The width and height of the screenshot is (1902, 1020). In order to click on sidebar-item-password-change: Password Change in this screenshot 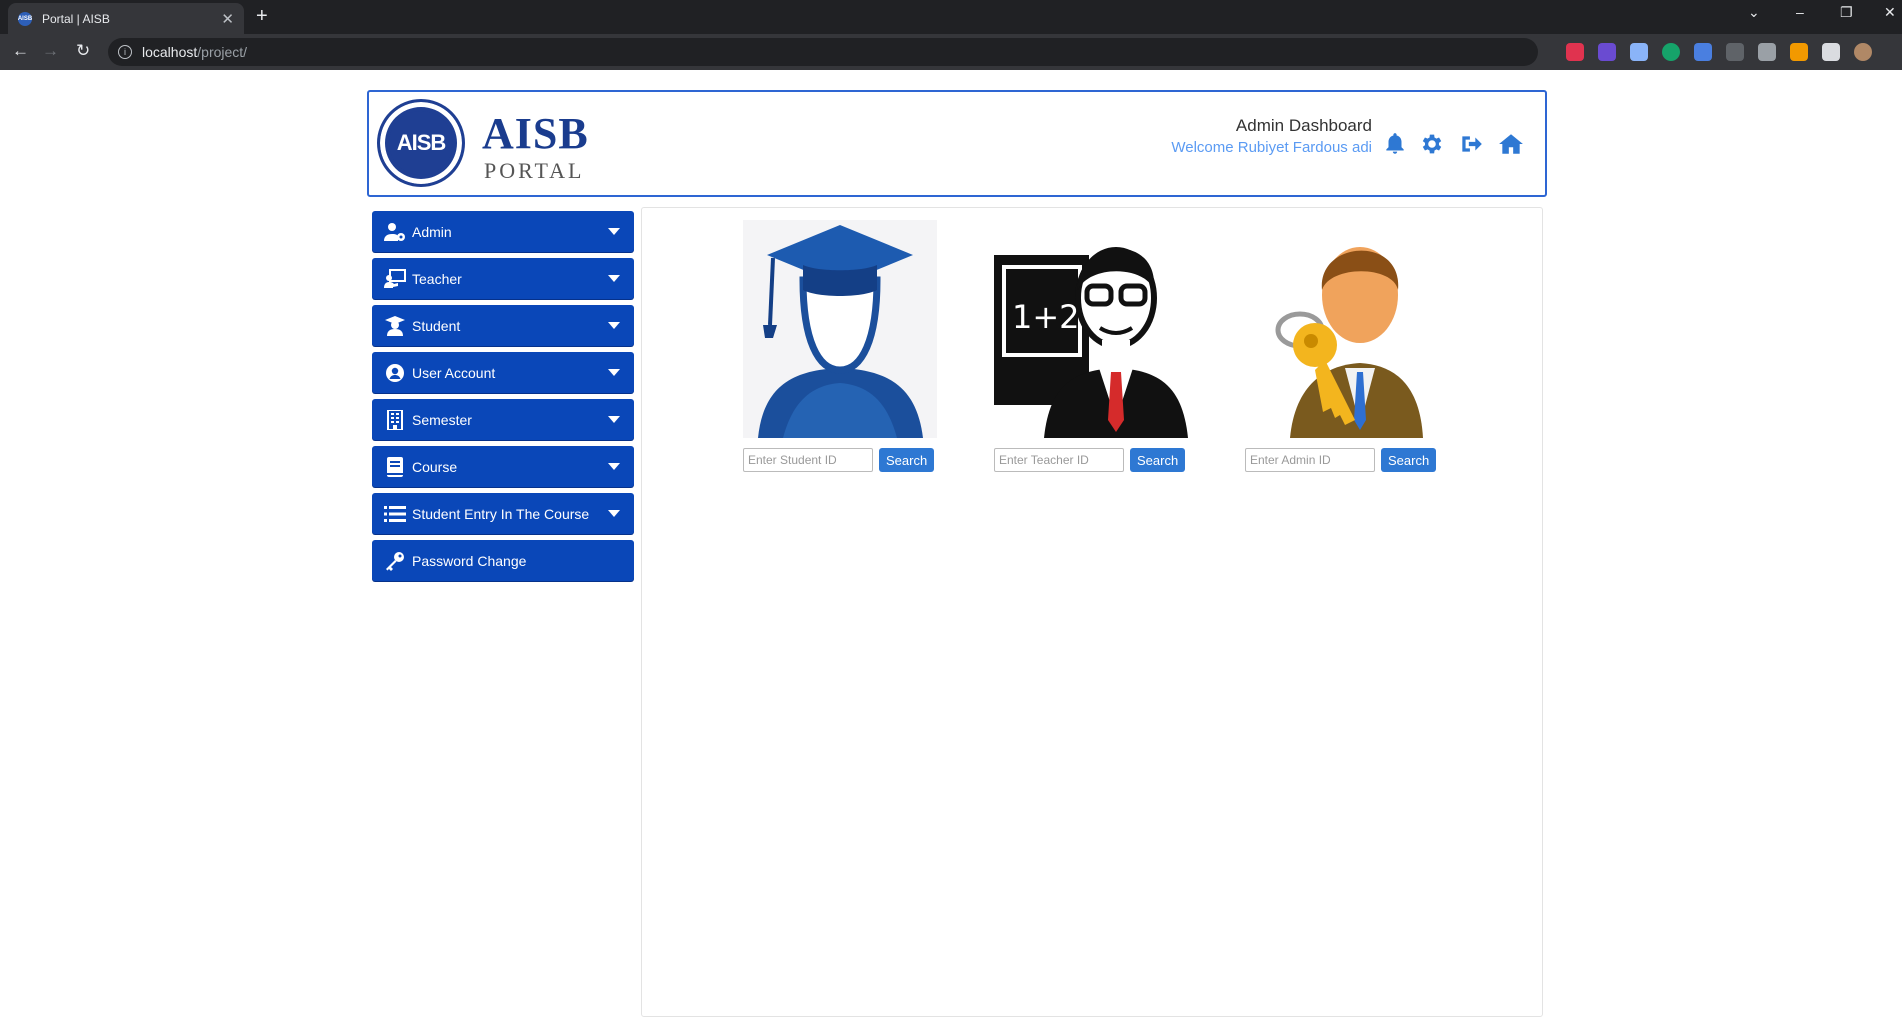, I will do `click(503, 560)`.